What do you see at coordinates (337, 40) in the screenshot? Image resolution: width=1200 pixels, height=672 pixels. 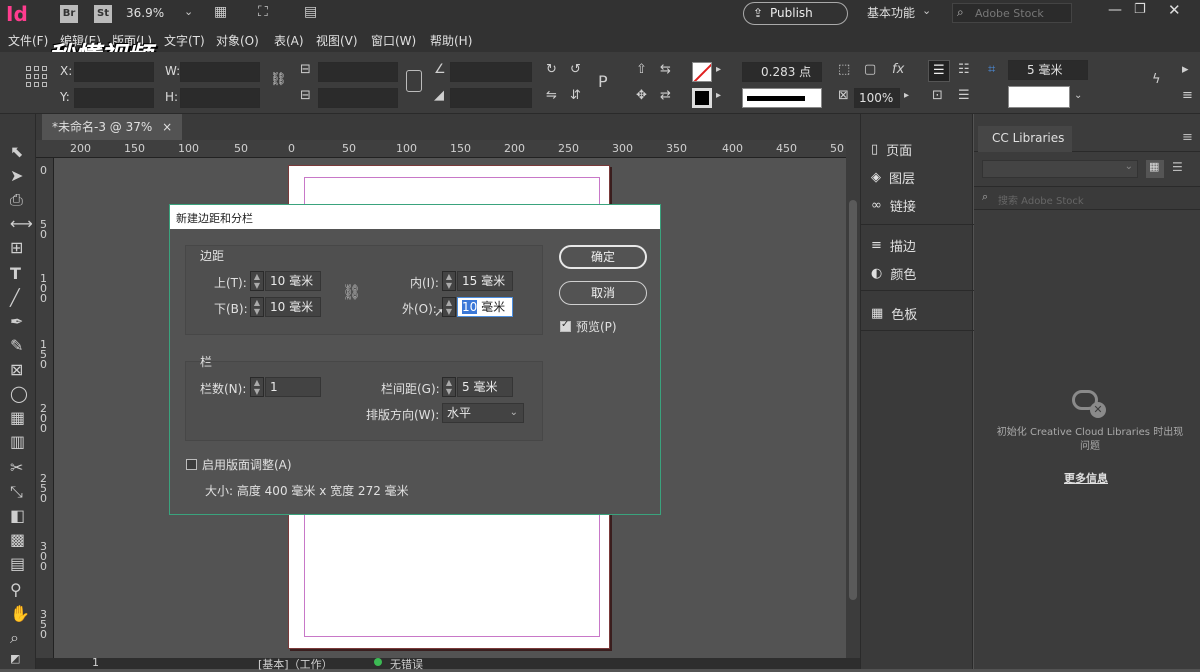 I see `menu-view: 视图(V)` at bounding box center [337, 40].